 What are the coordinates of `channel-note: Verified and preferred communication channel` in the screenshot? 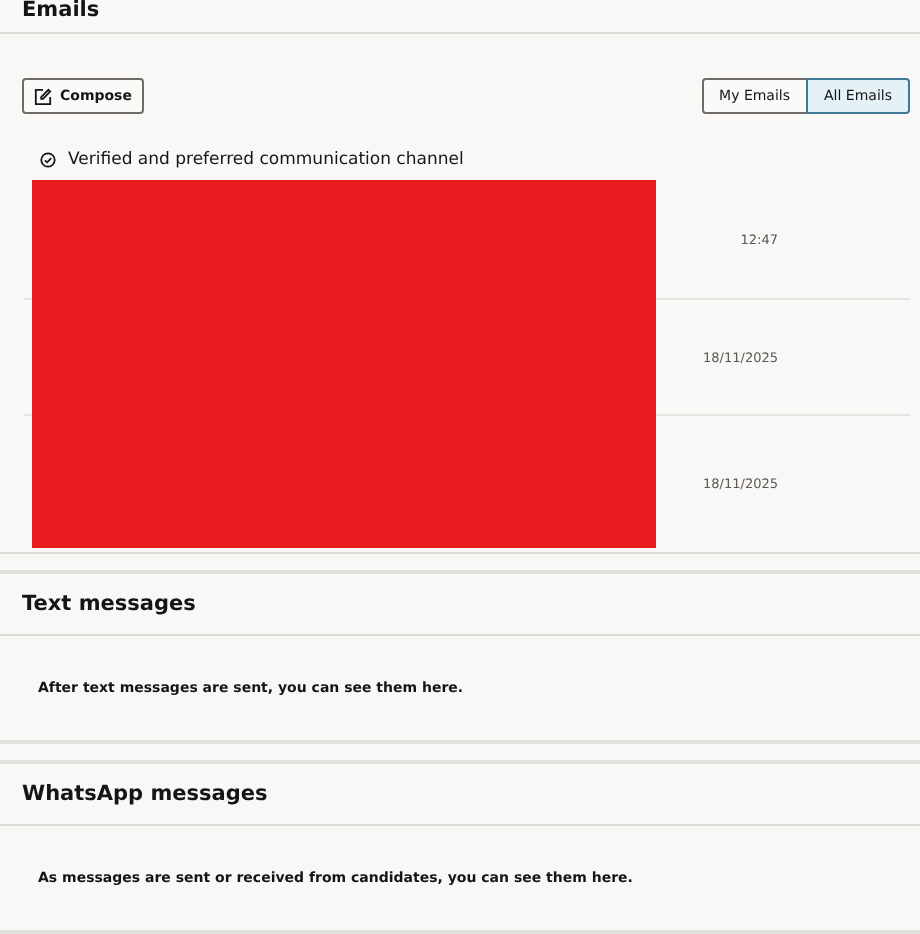 It's located at (266, 160).